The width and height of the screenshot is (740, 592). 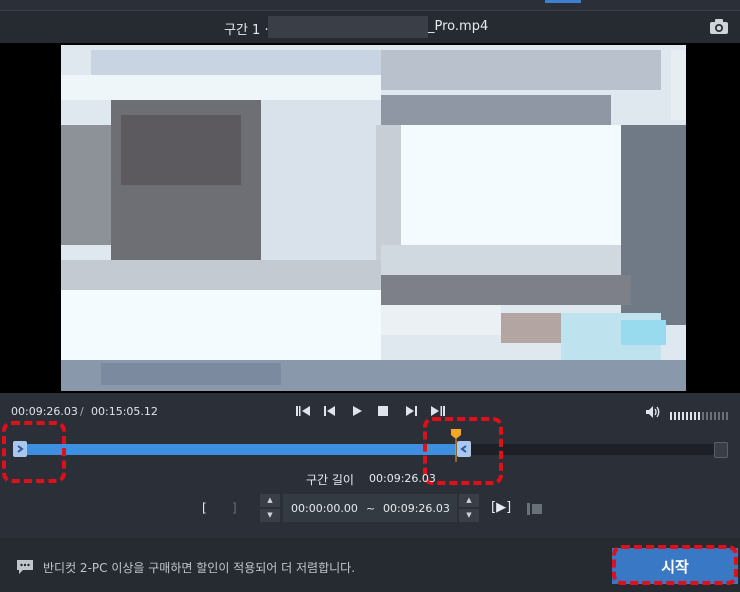 I want to click on range-time-field: 00:00:00.00 ~ 00:09:26.03, so click(x=370, y=508).